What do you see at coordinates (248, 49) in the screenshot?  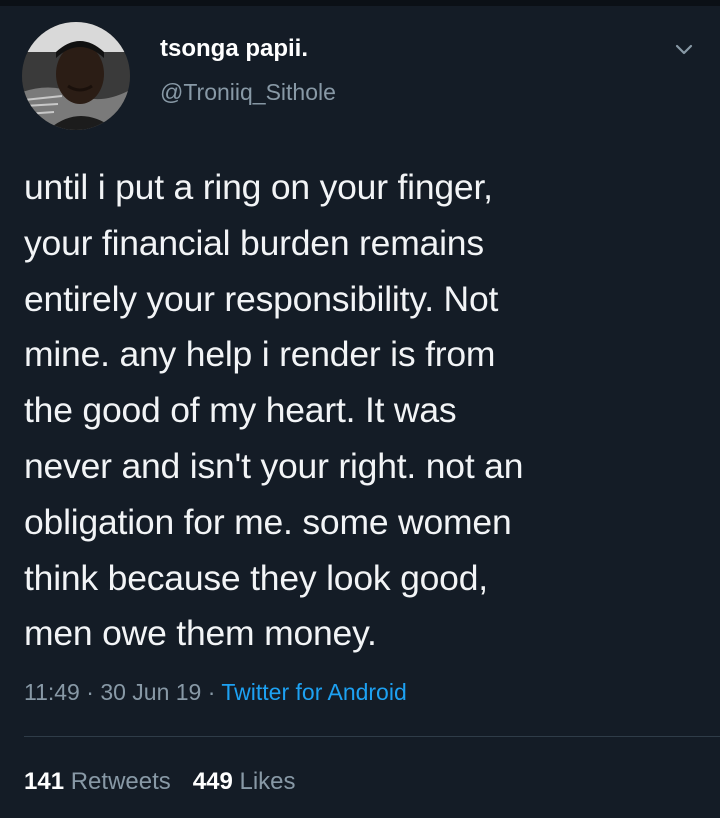 I see `display-name: tsonga papii.` at bounding box center [248, 49].